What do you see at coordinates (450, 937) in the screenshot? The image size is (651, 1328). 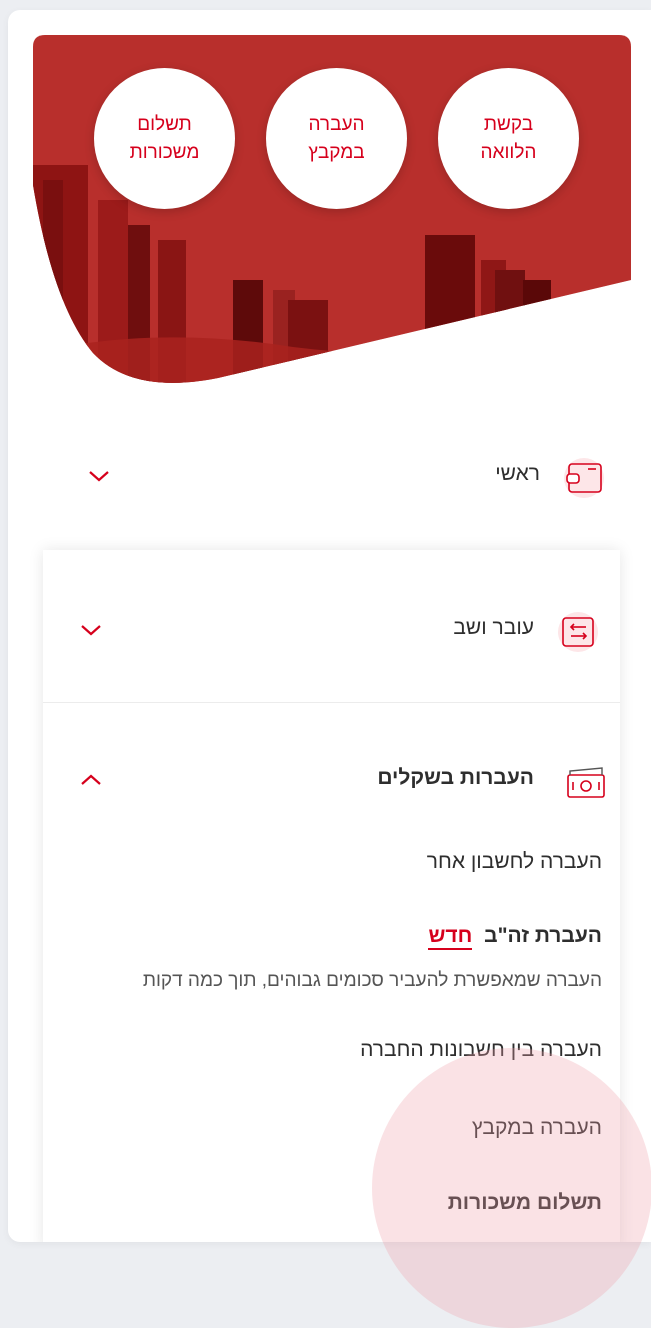 I see `new-badge: חדש` at bounding box center [450, 937].